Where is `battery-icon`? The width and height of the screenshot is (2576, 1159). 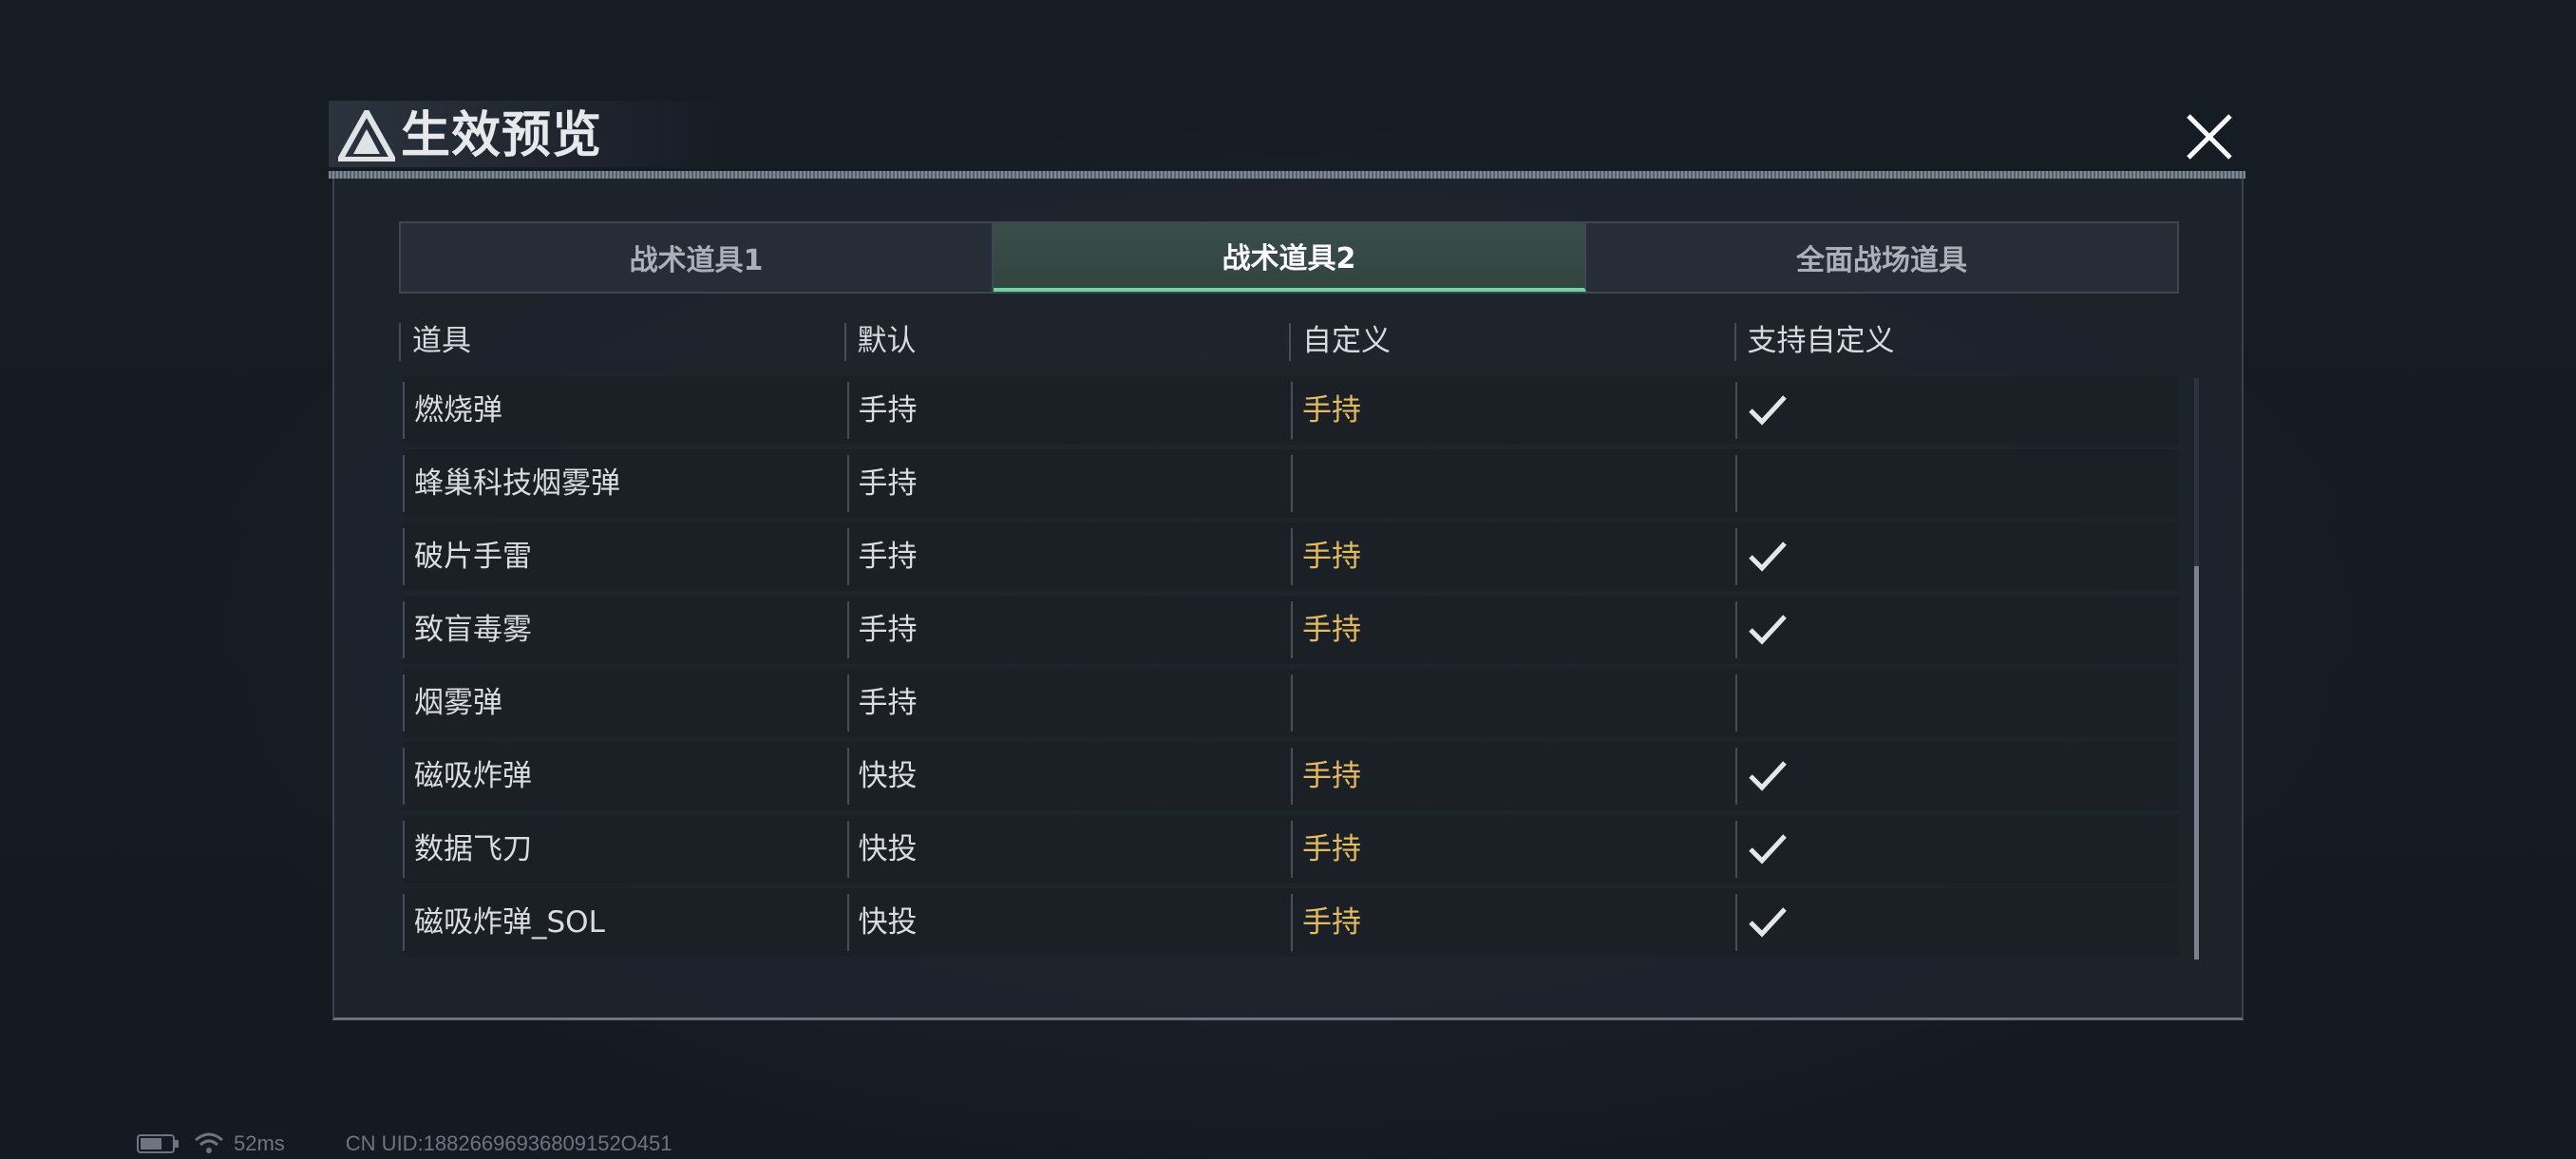 battery-icon is located at coordinates (158, 1143).